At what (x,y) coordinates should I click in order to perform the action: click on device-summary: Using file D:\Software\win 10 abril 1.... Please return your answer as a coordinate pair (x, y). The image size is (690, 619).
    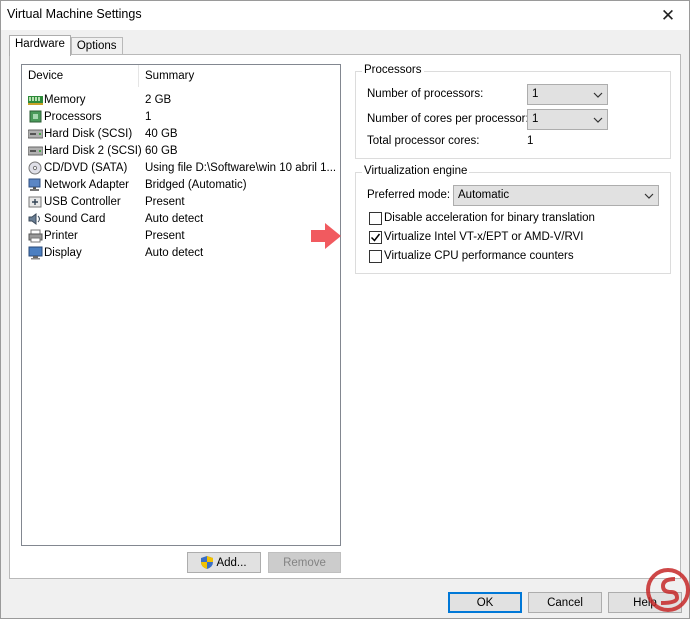
    Looking at the image, I should click on (241, 168).